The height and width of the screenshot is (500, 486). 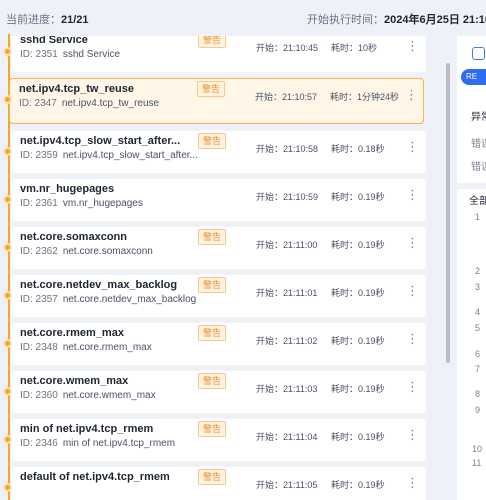 What do you see at coordinates (38, 103) in the screenshot?
I see `item-id: ID: 2347` at bounding box center [38, 103].